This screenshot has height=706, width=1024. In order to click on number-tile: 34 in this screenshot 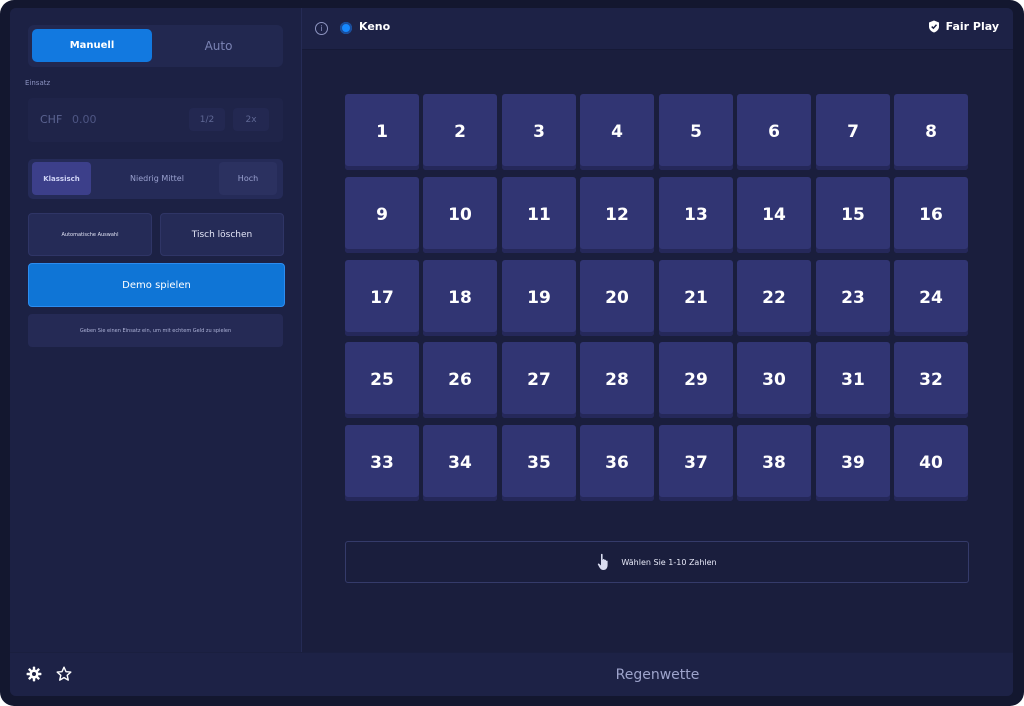, I will do `click(460, 463)`.